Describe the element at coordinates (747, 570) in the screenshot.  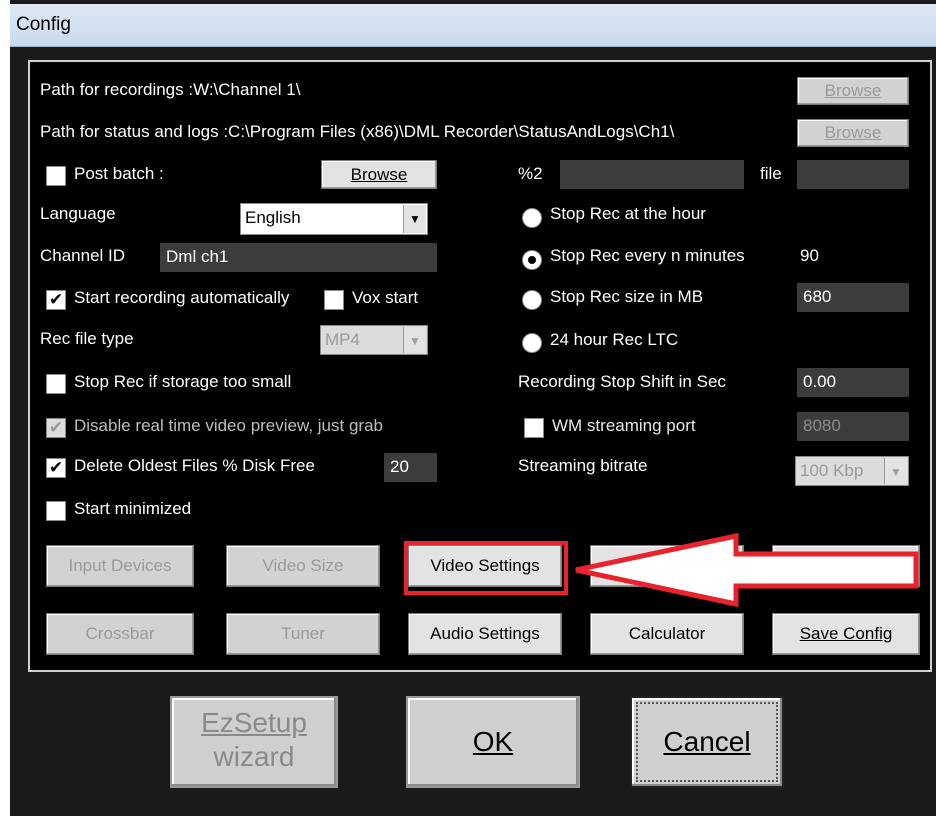
I see `annotation-arrow-icon` at that location.